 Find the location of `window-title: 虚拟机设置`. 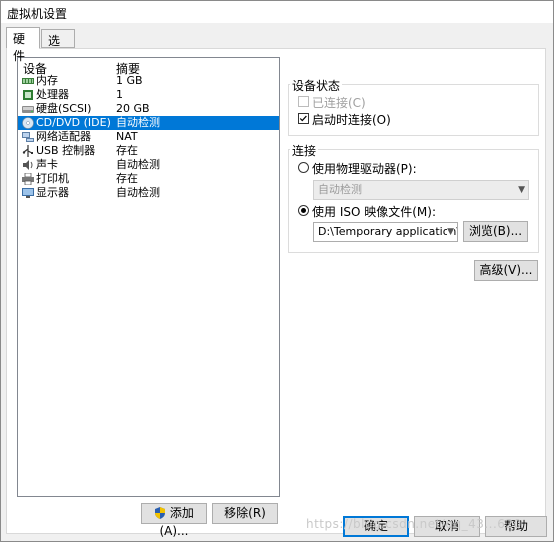

window-title: 虚拟机设置 is located at coordinates (37, 14).